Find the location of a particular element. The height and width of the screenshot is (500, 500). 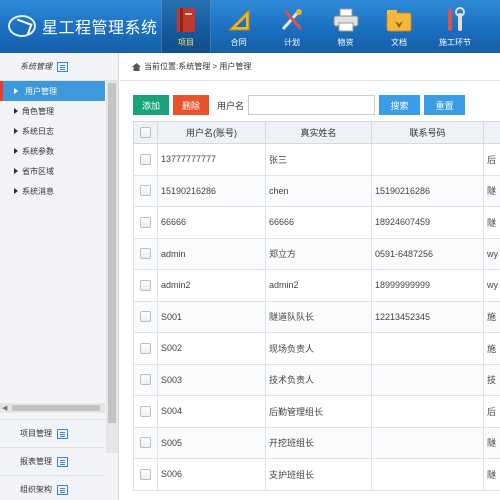

cell-username: admin is located at coordinates (211, 253).